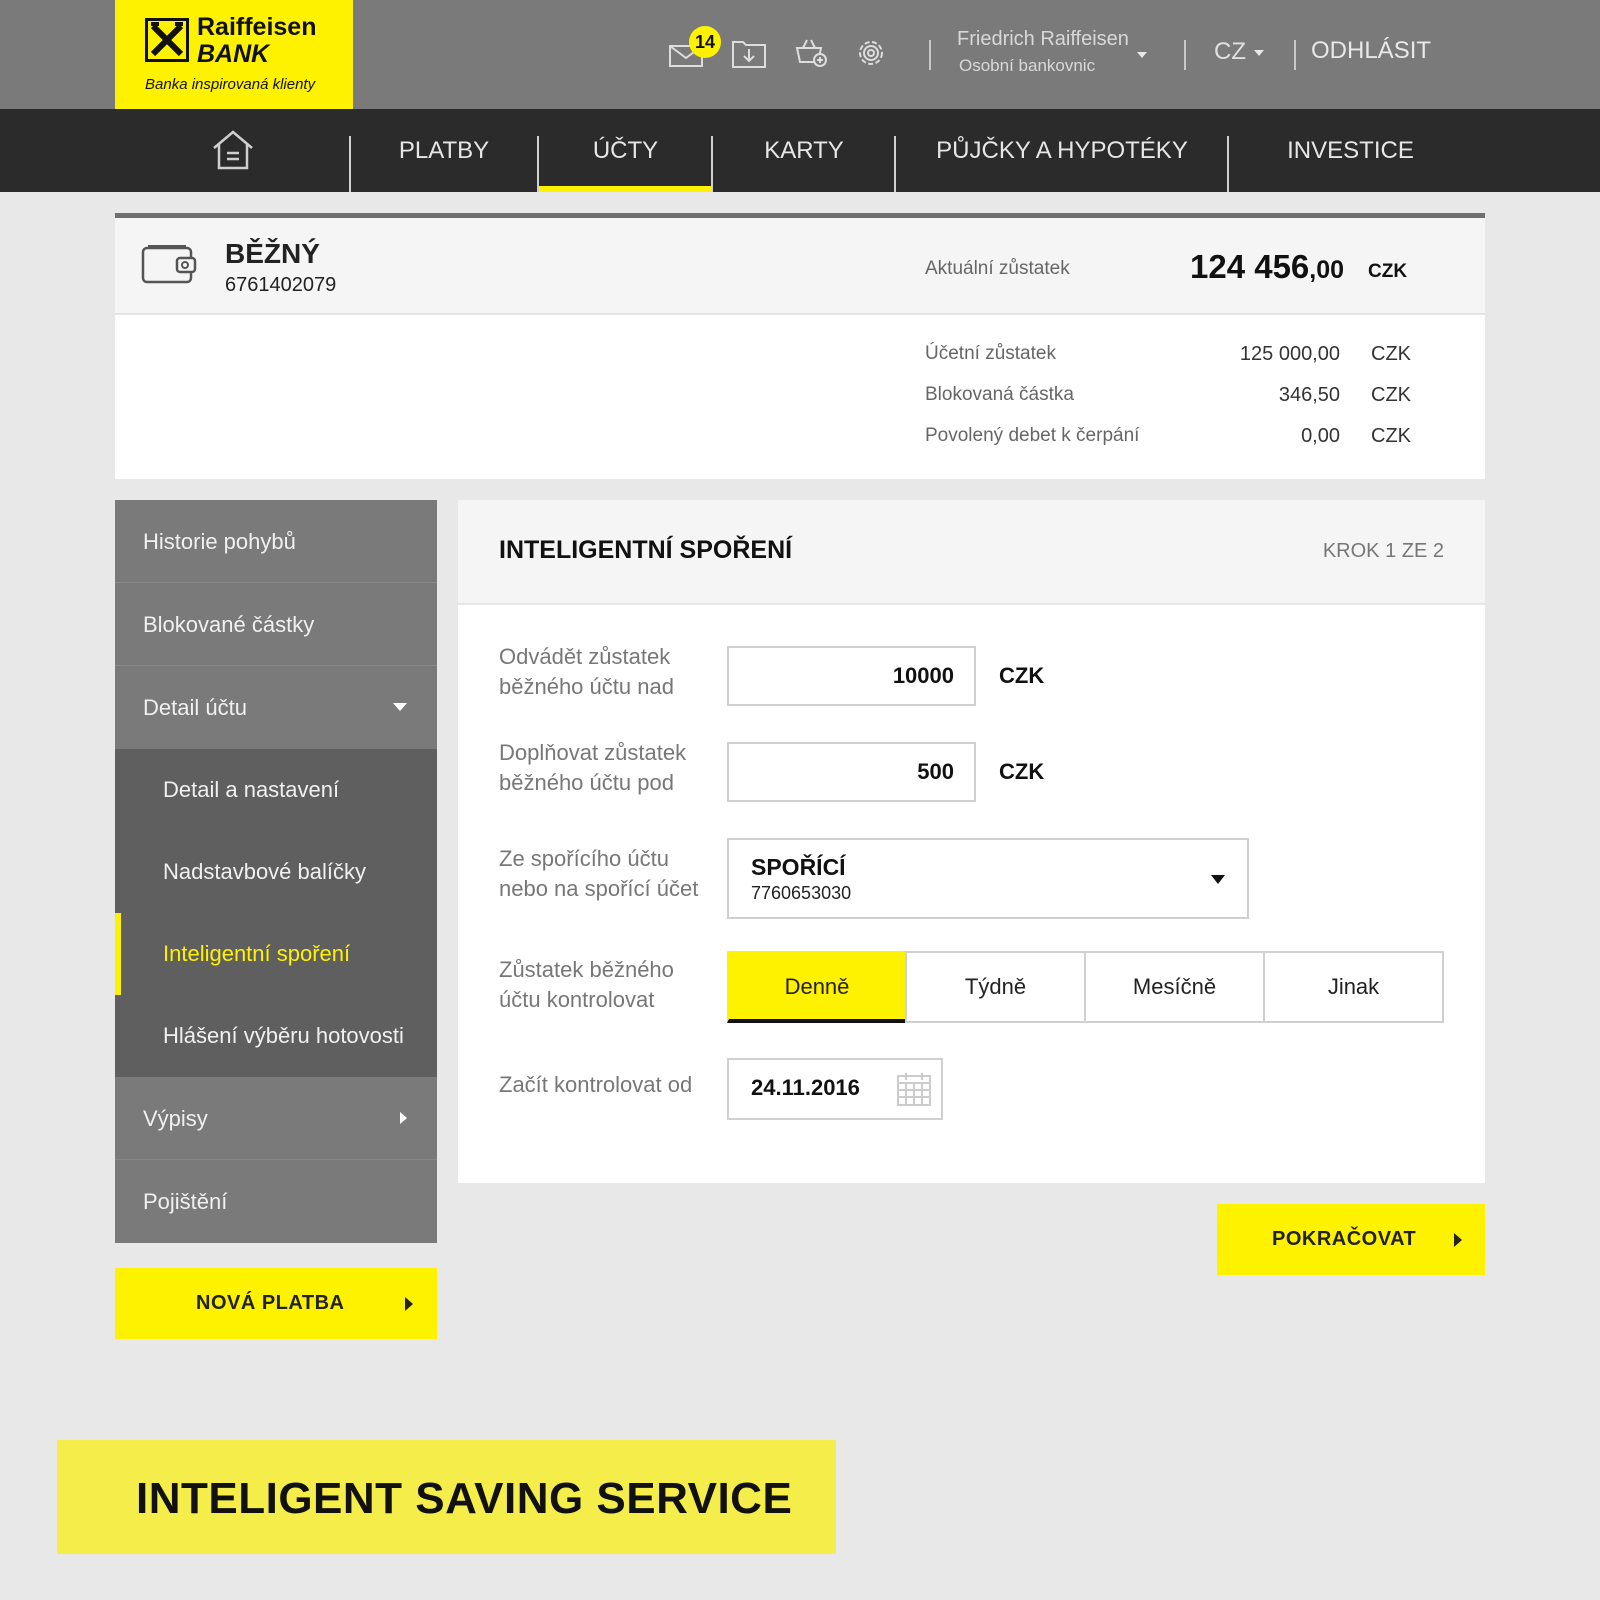  Describe the element at coordinates (1259, 53) in the screenshot. I see `language-caret-icon` at that location.